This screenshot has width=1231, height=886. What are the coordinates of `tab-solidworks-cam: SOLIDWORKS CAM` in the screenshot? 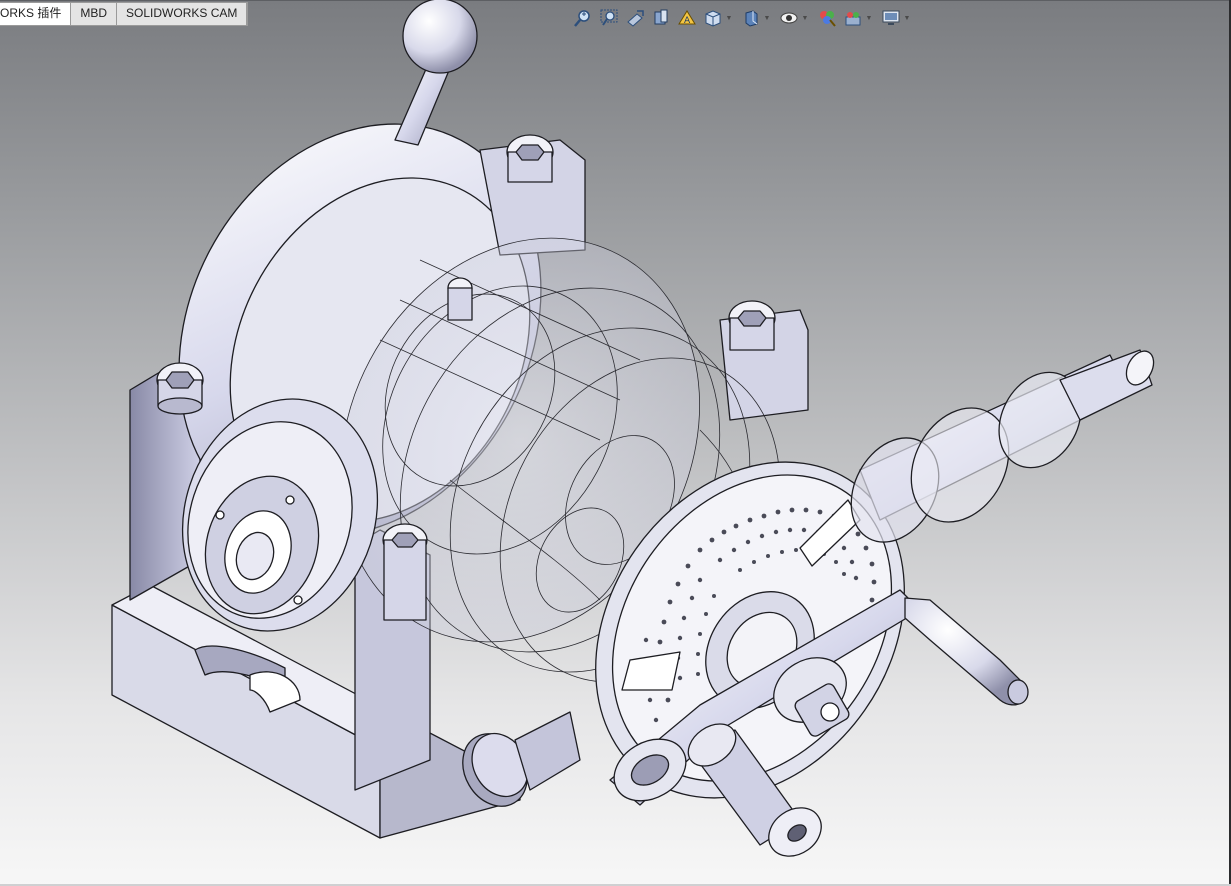 It's located at (182, 14).